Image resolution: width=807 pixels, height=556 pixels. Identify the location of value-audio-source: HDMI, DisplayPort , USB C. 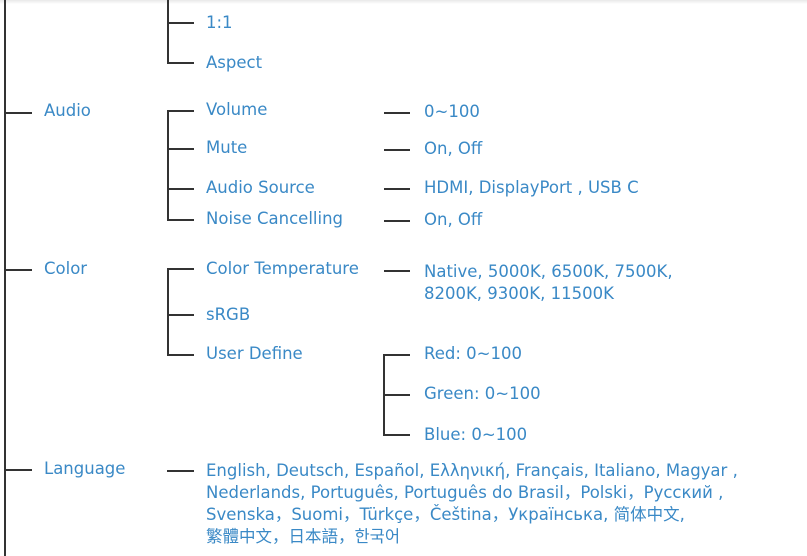
(531, 187).